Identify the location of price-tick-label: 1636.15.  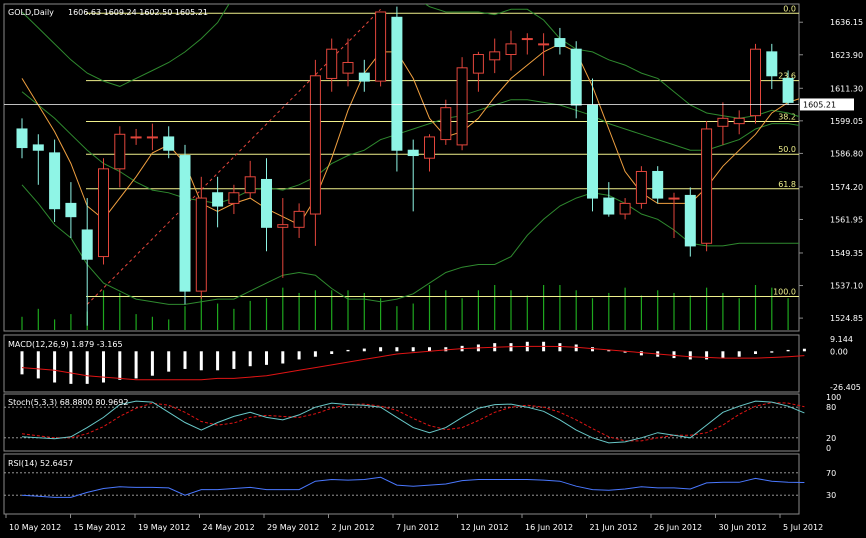
(846, 22).